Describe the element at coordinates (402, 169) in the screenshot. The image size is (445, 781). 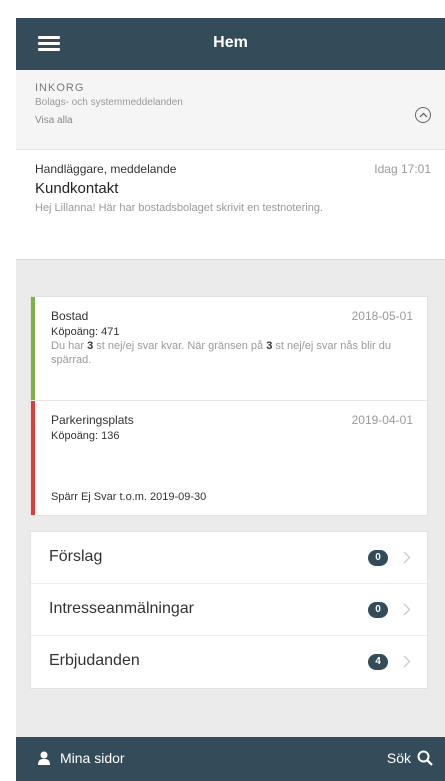
I see `message-time: Idag 17:01` at that location.